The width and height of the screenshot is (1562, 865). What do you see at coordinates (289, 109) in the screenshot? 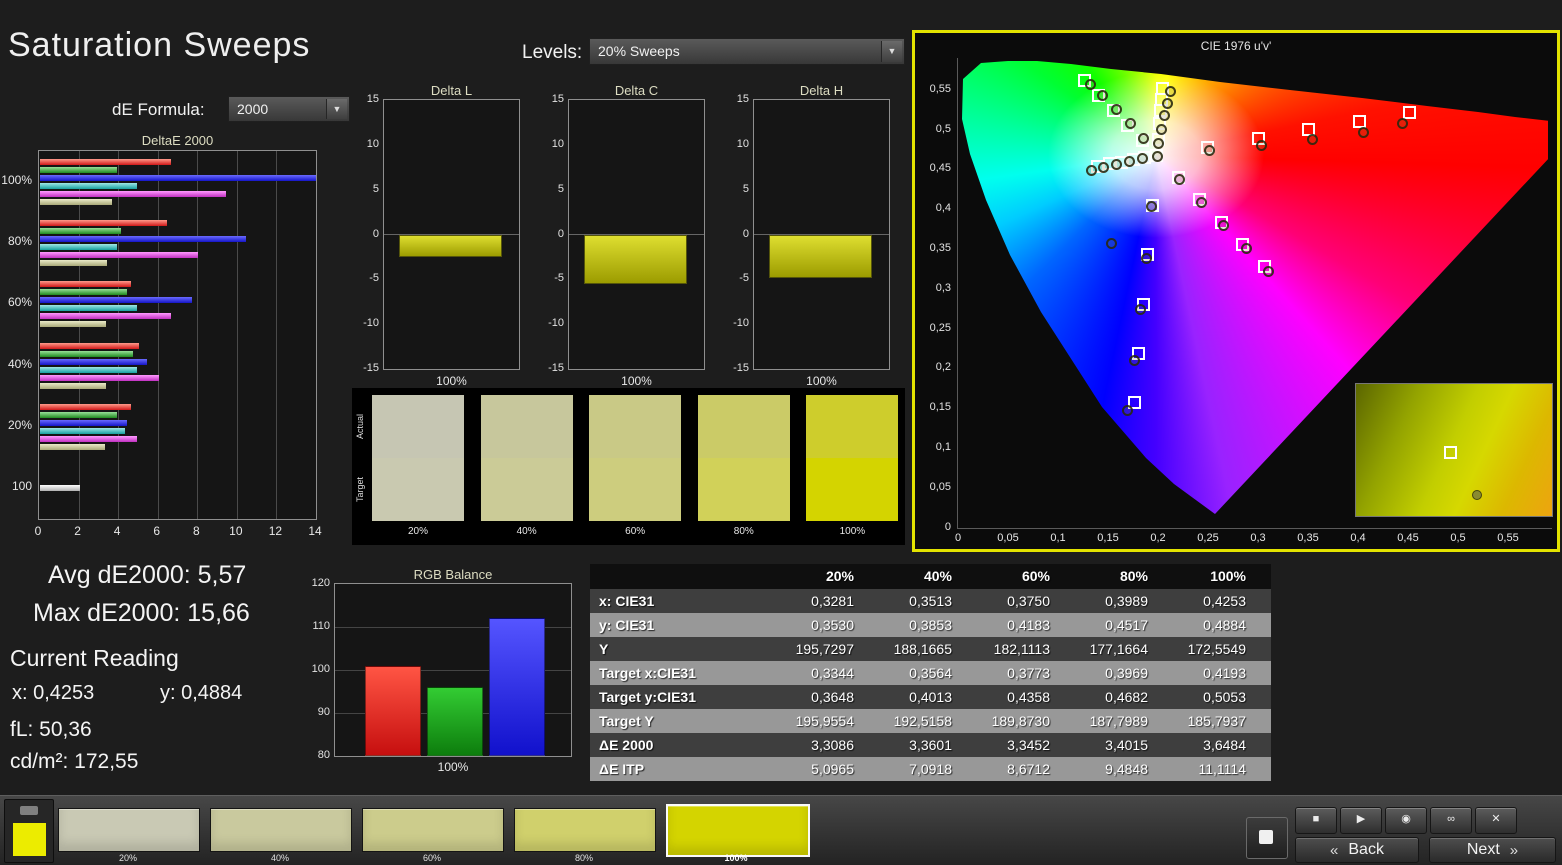
I see `de-formula-dropdown: 2000 ▼` at bounding box center [289, 109].